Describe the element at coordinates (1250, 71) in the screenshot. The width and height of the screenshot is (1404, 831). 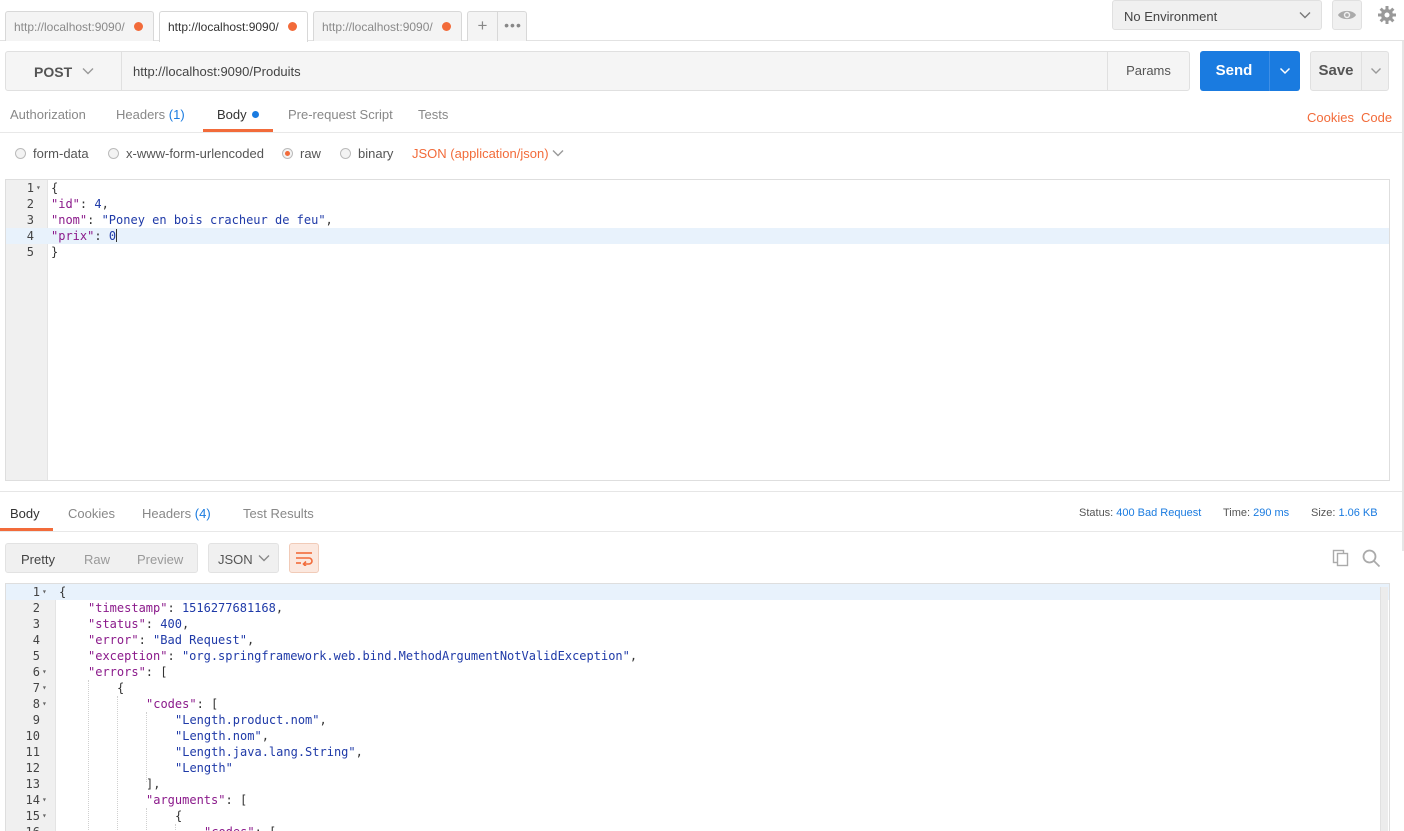
I see `send-button: Send` at that location.